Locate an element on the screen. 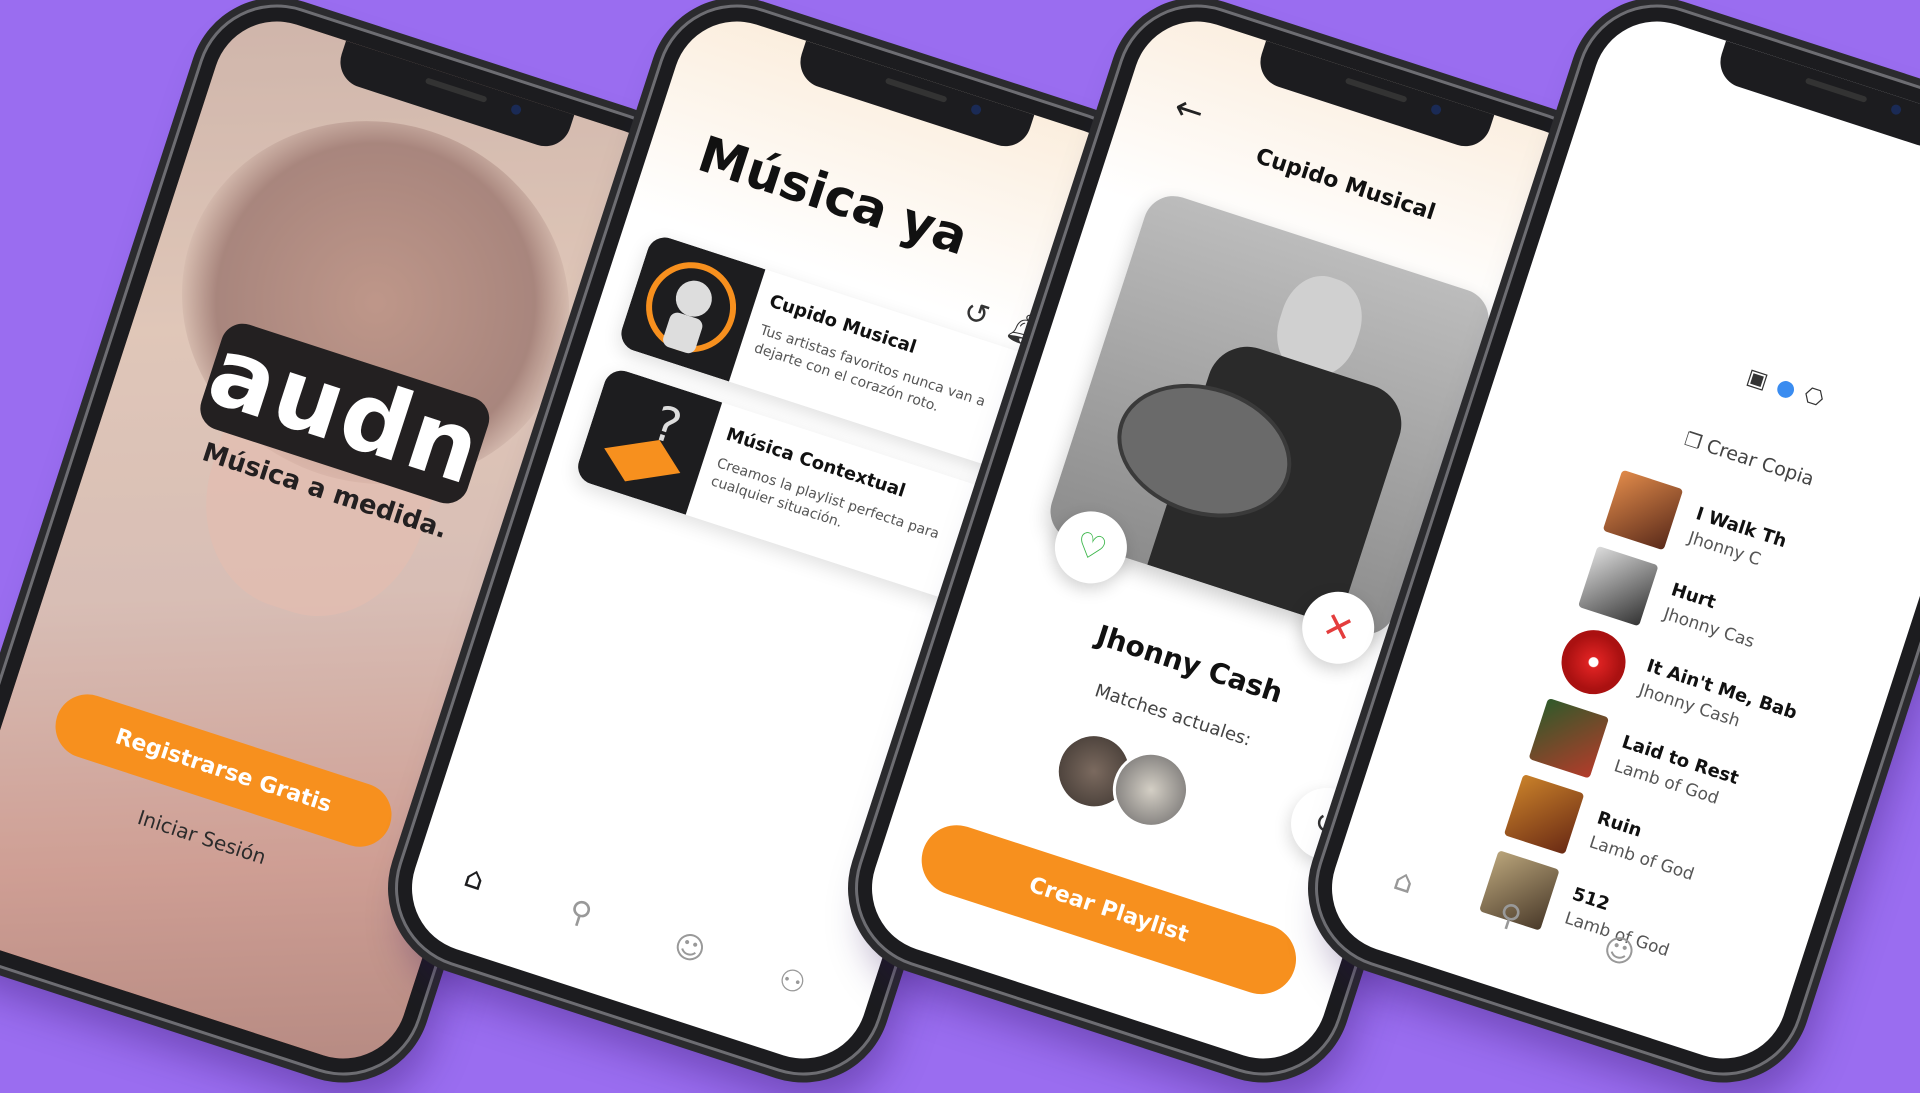 The image size is (1920, 1093). heart-icon: ♡ is located at coordinates (1091, 547).